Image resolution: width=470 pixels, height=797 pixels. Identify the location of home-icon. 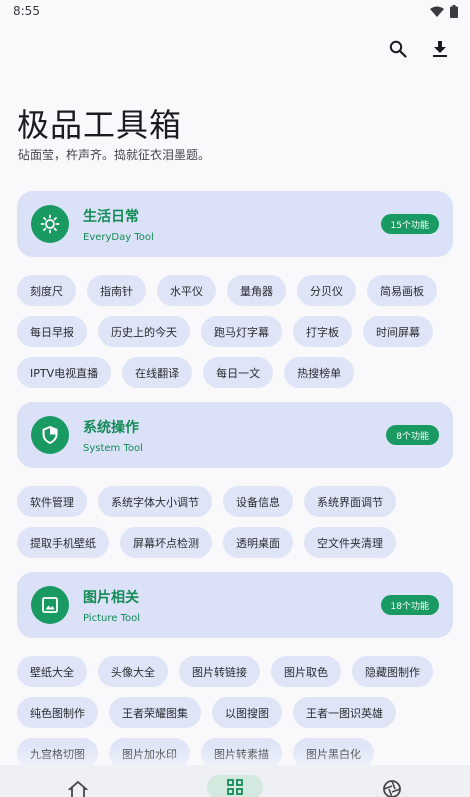
(78, 788).